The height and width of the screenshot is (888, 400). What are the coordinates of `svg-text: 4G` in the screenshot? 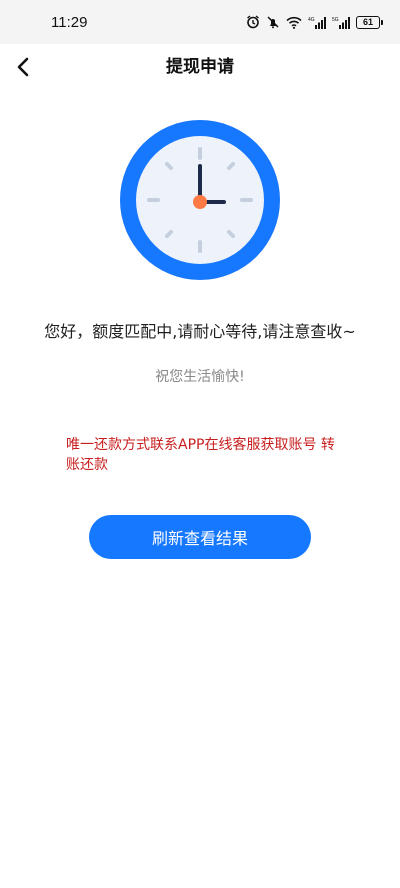 It's located at (311, 20).